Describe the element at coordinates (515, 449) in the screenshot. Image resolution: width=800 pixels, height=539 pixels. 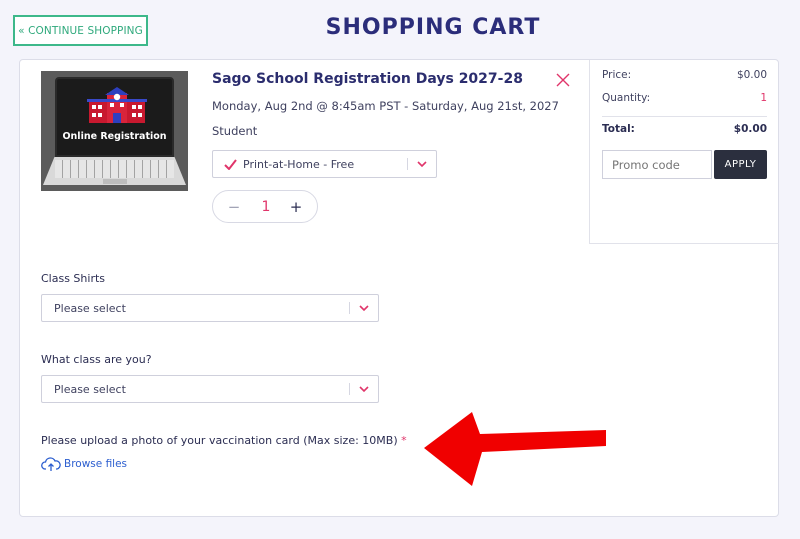
I see `arrow-annotation` at that location.